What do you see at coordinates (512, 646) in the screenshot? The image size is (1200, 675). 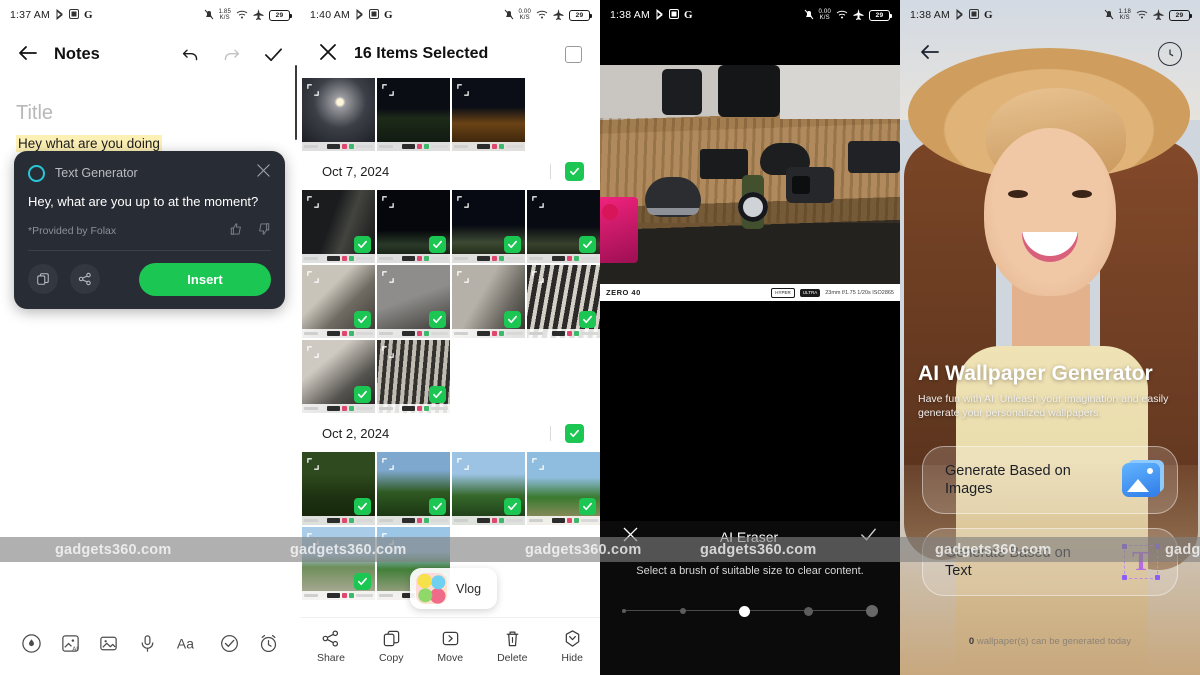 I see `delete-action: Delete` at bounding box center [512, 646].